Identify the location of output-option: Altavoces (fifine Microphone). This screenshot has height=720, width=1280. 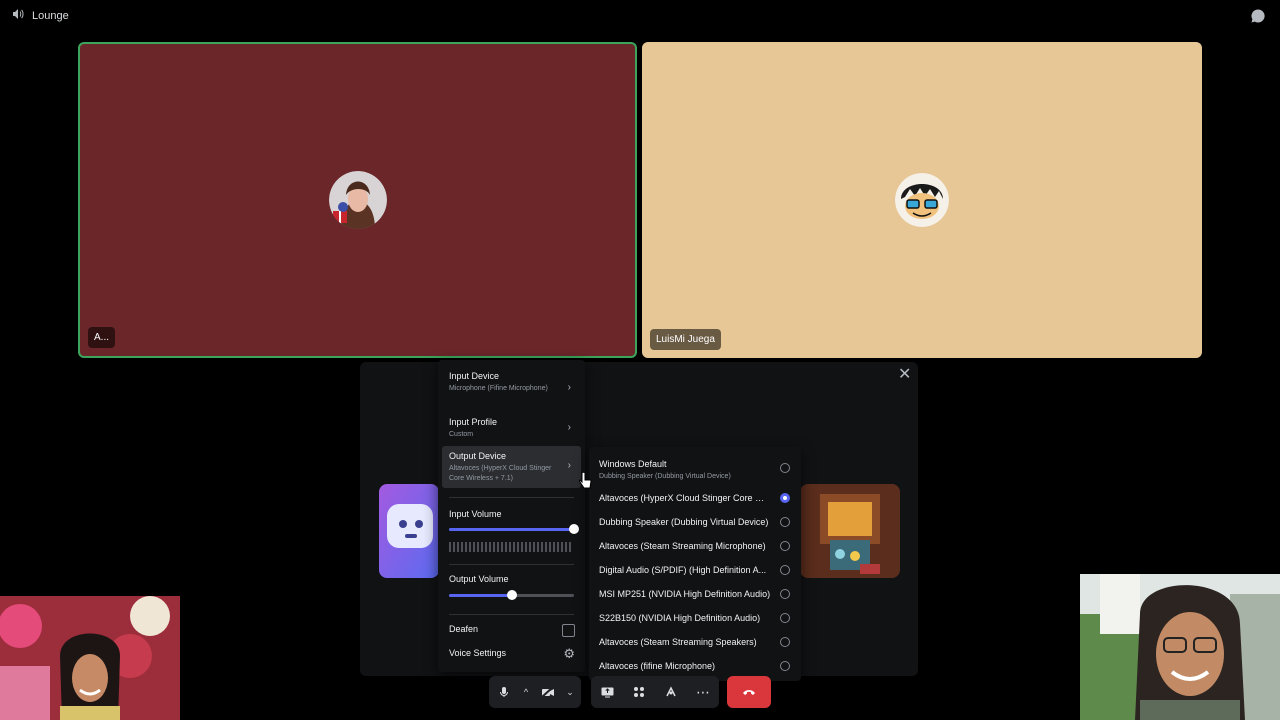
(695, 666).